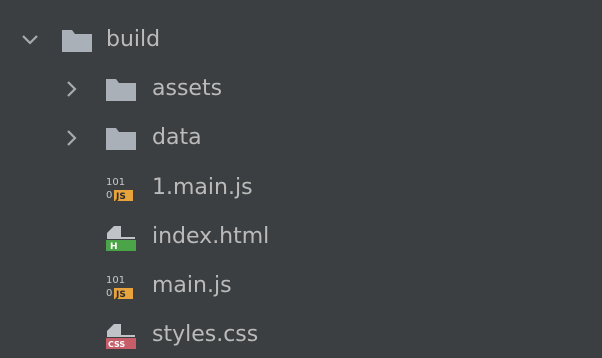 The height and width of the screenshot is (358, 602). I want to click on html-file-icon: H, so click(121, 238).